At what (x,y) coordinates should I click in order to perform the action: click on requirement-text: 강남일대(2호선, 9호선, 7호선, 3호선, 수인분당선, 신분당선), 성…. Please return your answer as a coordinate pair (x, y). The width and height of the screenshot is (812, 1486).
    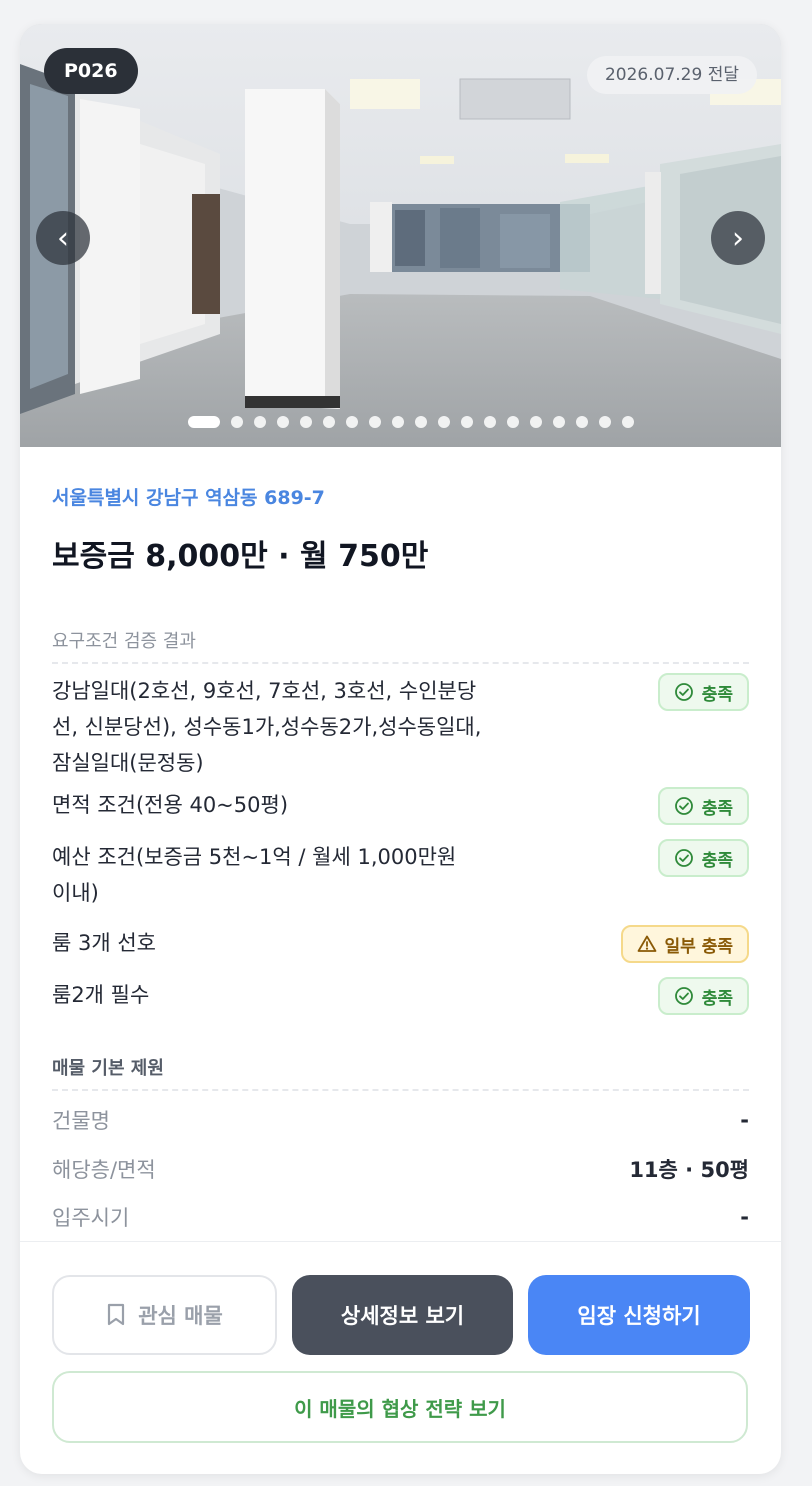
    Looking at the image, I should click on (267, 727).